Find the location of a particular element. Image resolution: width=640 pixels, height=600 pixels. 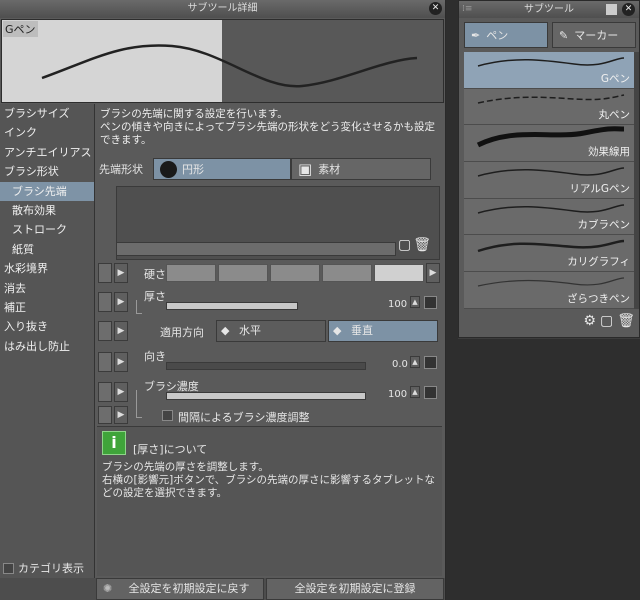

dialog-titlebar: サブツール詳細 ✕ is located at coordinates (222, 9).